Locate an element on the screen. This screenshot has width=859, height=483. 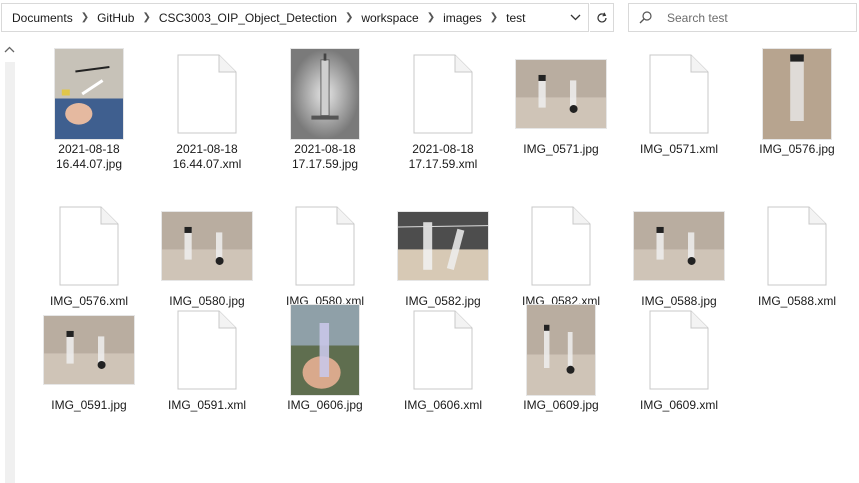
file-item: IMG_0580.jpg is located at coordinates (207, 253).